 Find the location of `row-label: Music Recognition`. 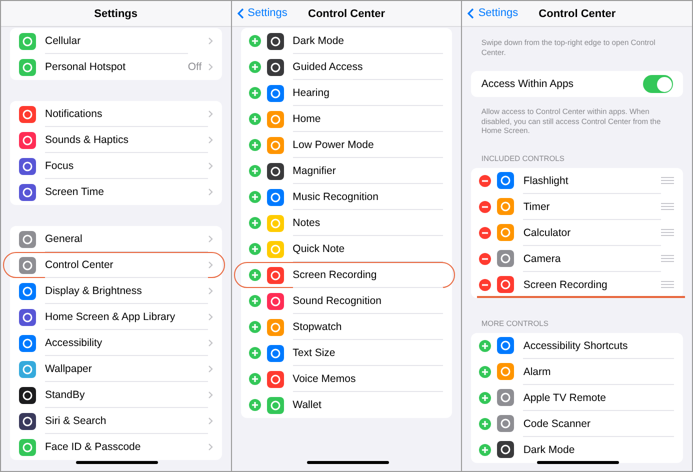

row-label: Music Recognition is located at coordinates (368, 196).